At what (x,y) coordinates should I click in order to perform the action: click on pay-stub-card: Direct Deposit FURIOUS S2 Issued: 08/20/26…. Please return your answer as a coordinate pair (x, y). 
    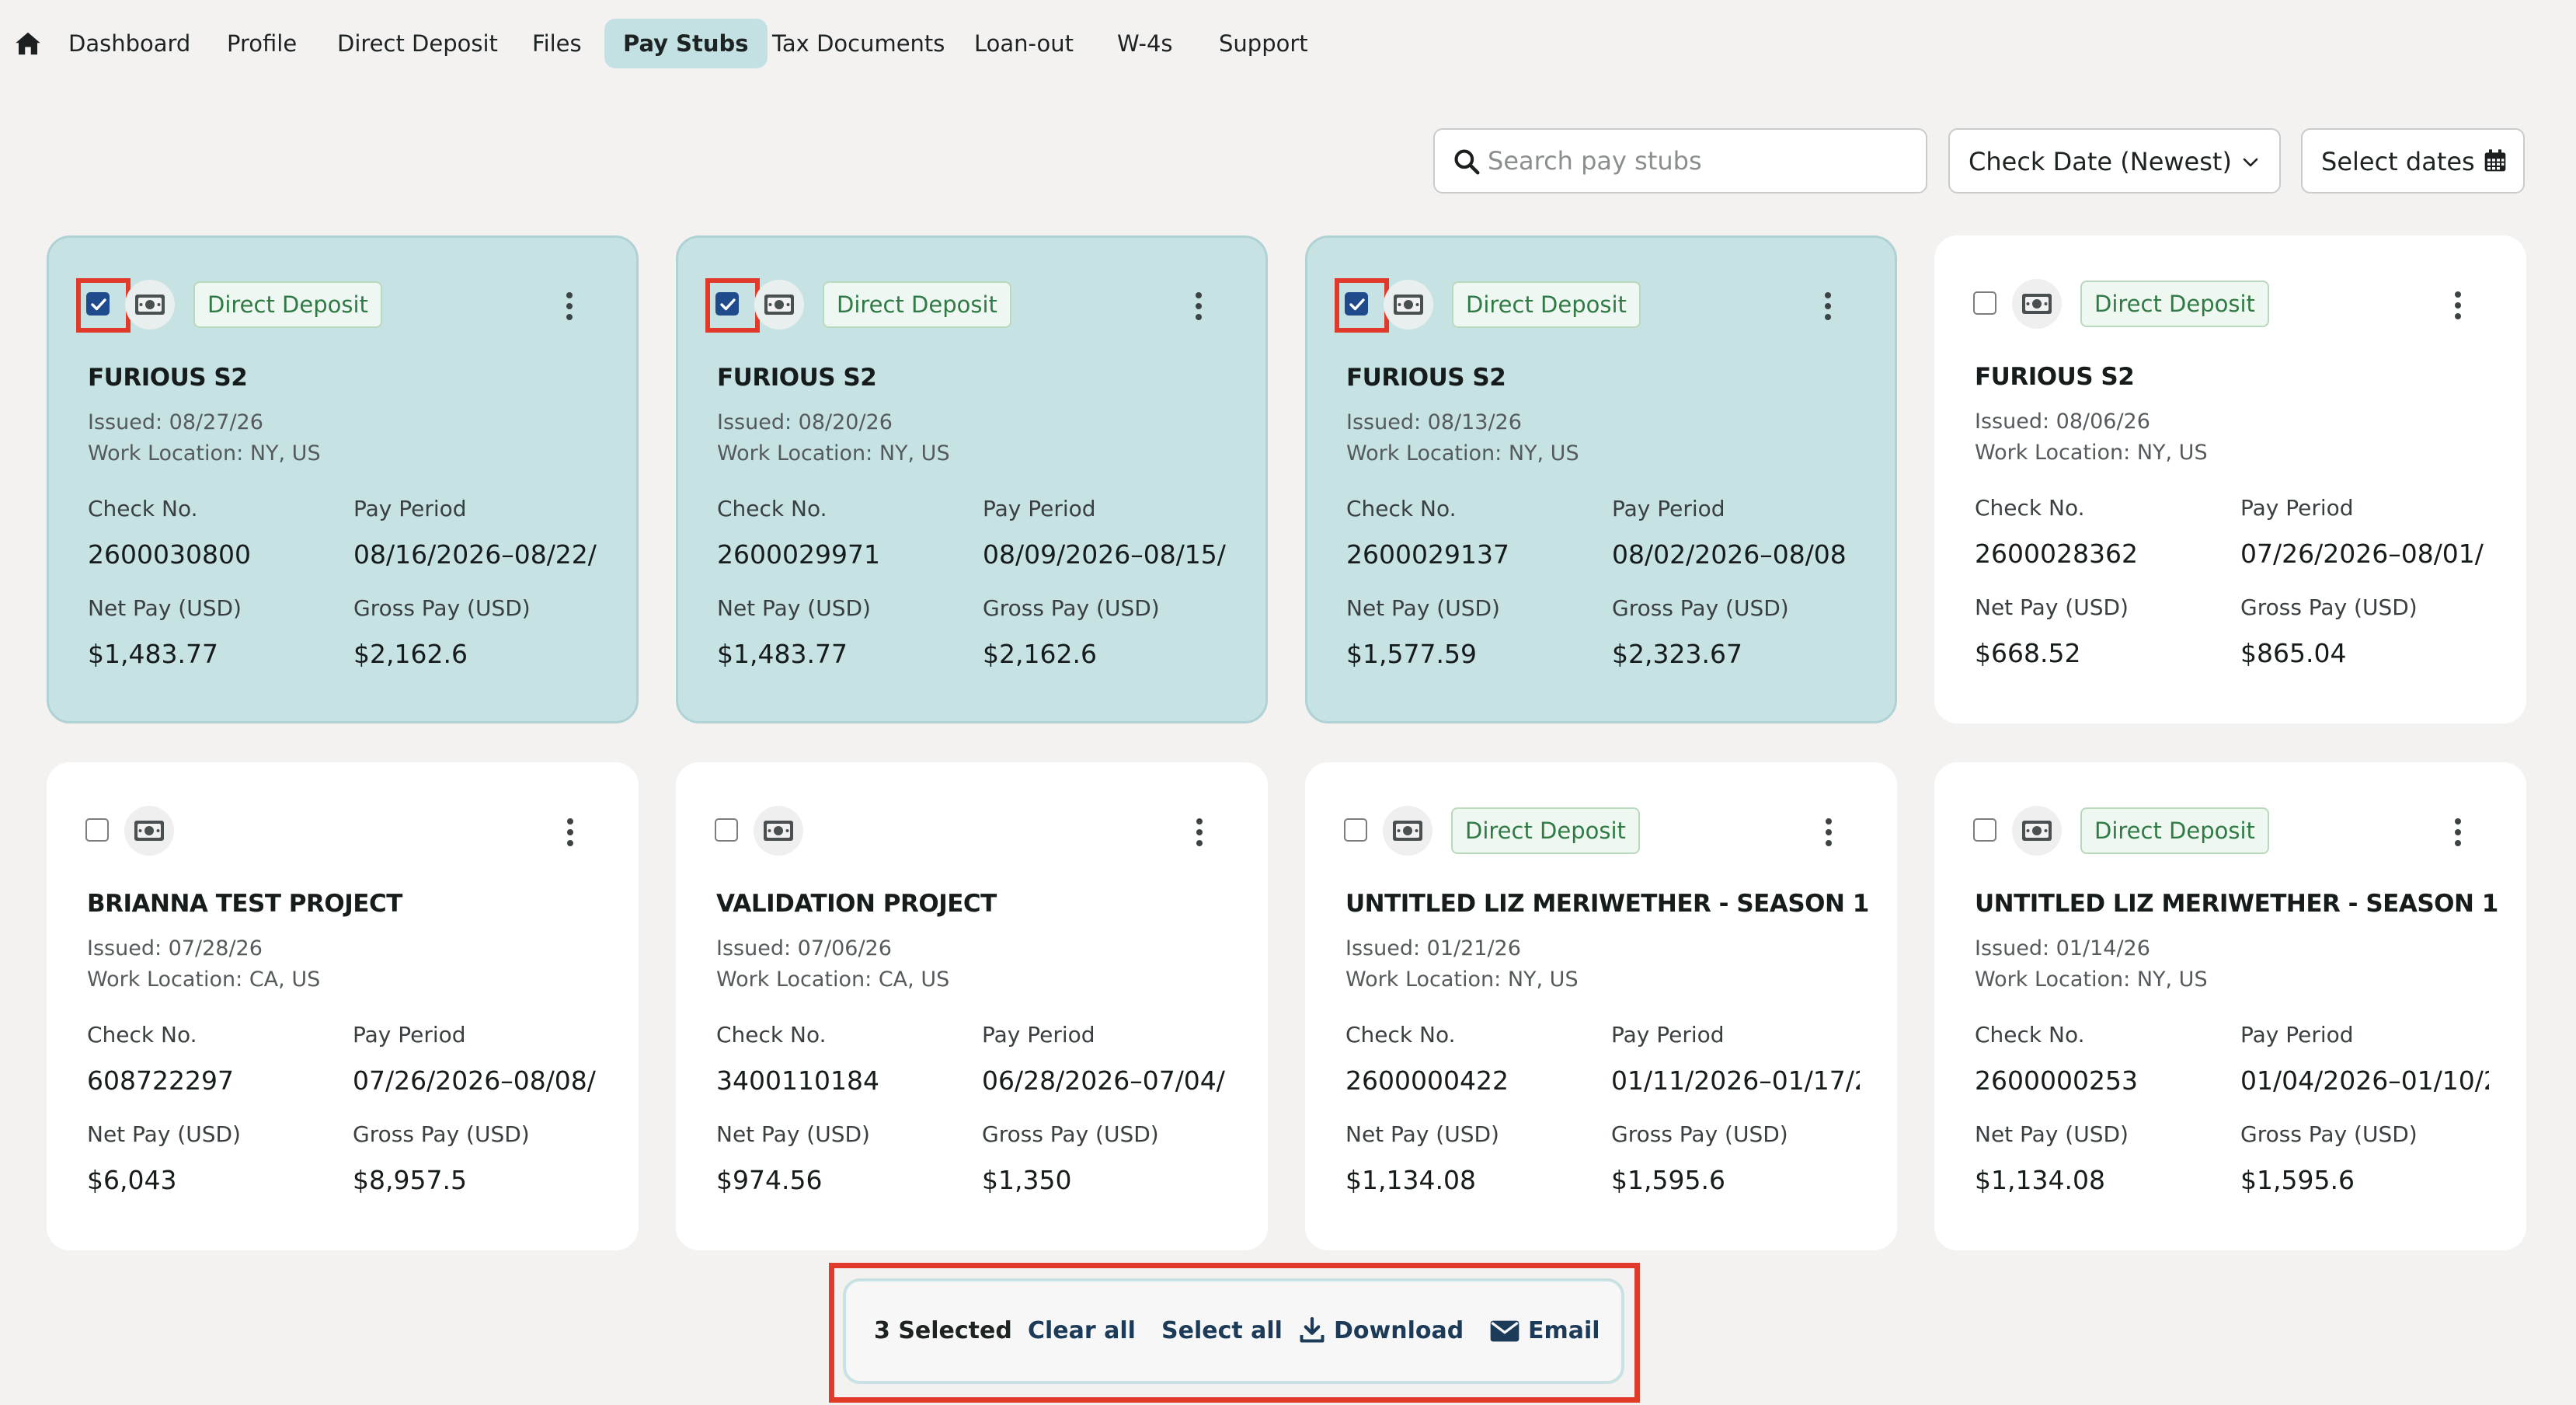
    Looking at the image, I should click on (972, 479).